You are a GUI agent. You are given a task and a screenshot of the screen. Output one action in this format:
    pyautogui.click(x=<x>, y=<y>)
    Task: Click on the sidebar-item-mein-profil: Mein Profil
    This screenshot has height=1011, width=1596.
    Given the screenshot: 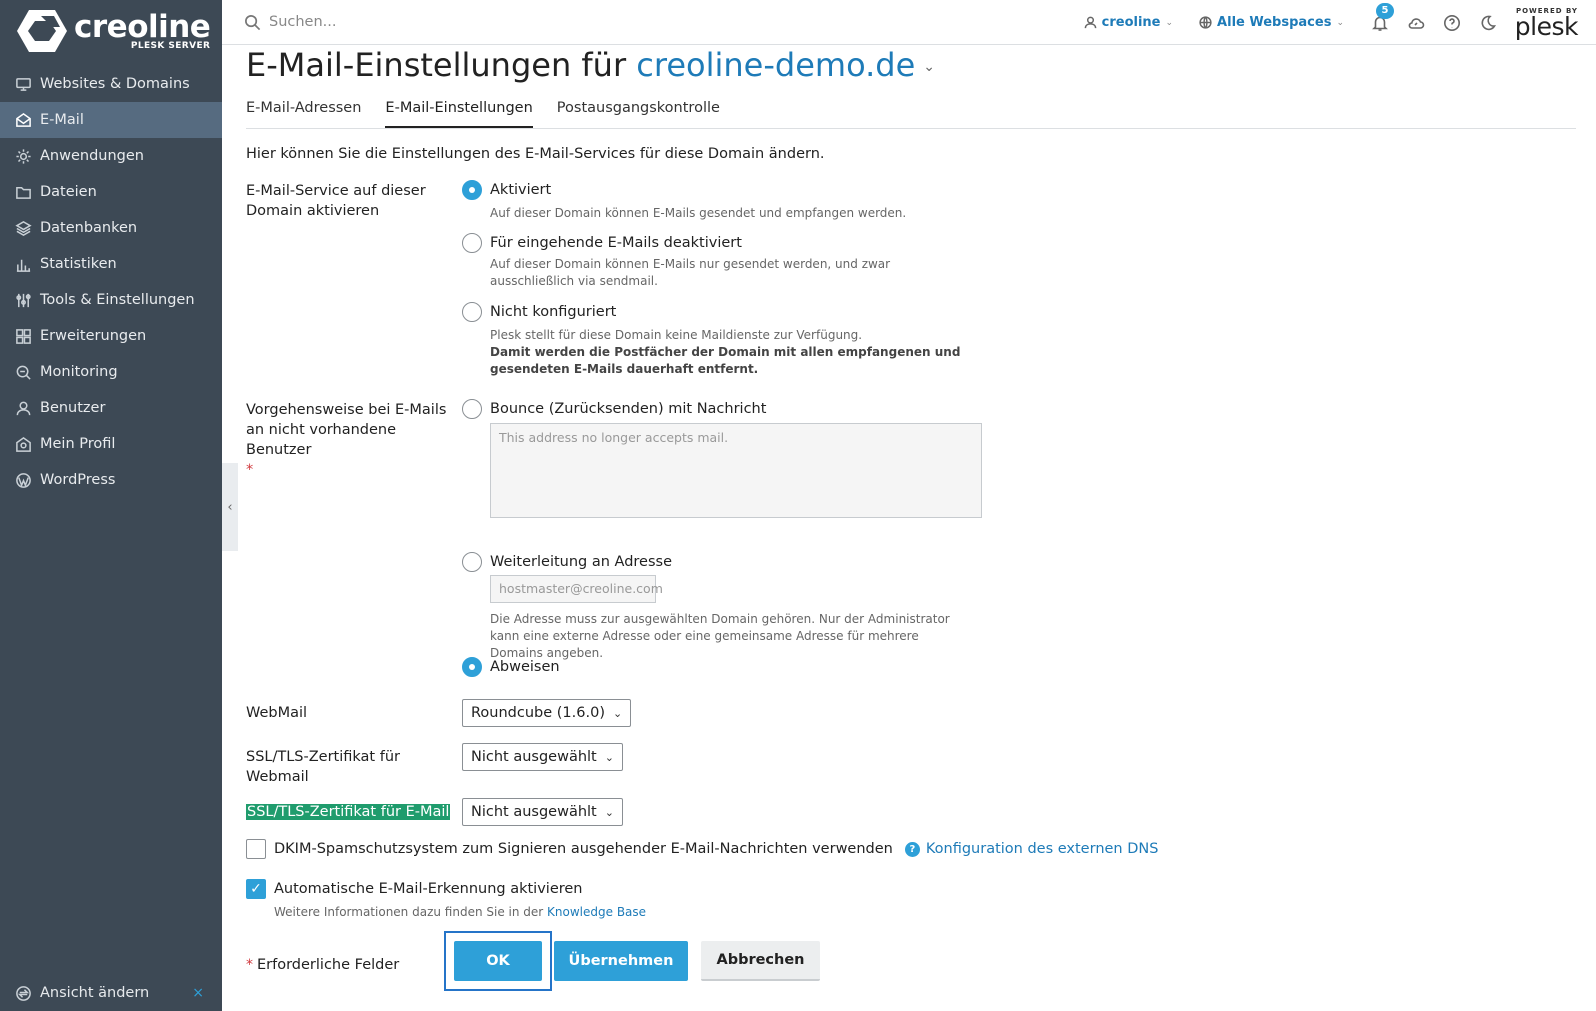 What is the action you would take?
    pyautogui.click(x=111, y=444)
    